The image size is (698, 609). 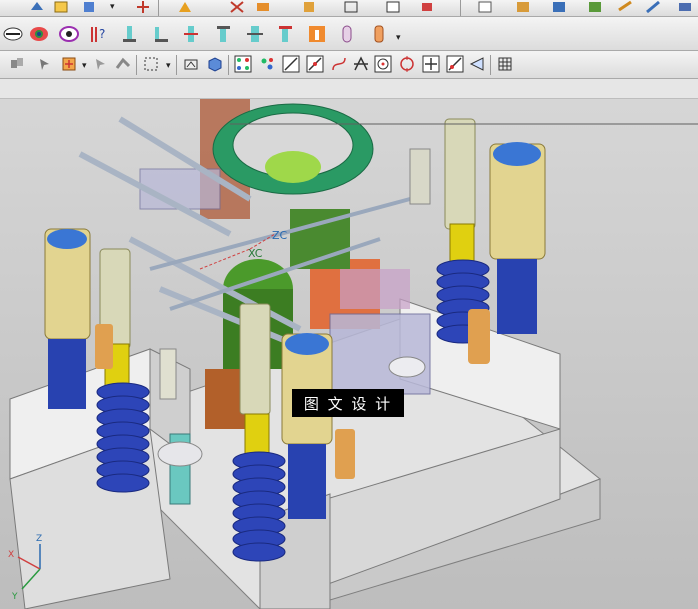 What do you see at coordinates (595, 9) in the screenshot?
I see `layer-icon` at bounding box center [595, 9].